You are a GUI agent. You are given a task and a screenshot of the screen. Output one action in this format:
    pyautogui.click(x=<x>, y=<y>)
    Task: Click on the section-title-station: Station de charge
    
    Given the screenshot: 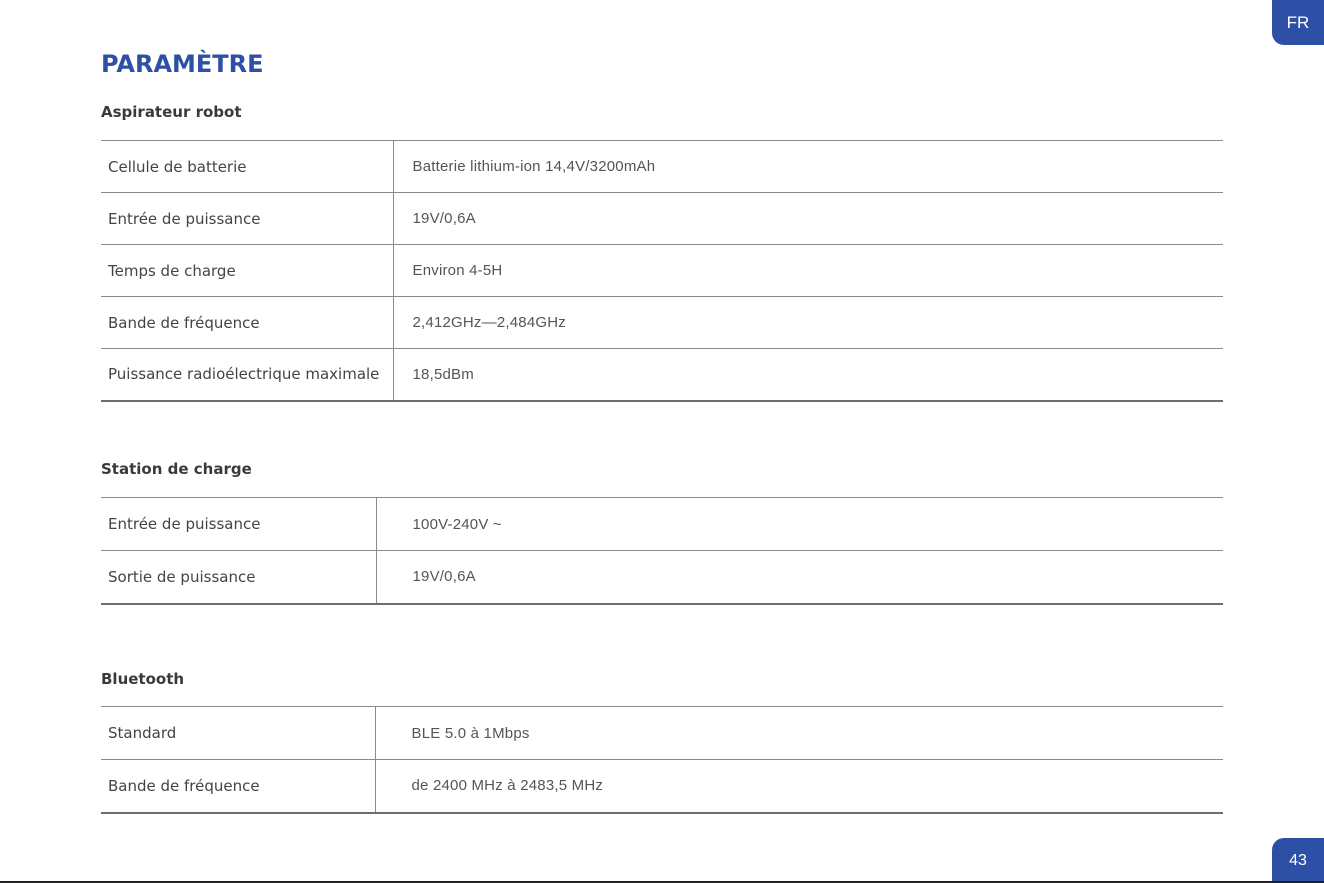 What is the action you would take?
    pyautogui.click(x=176, y=469)
    